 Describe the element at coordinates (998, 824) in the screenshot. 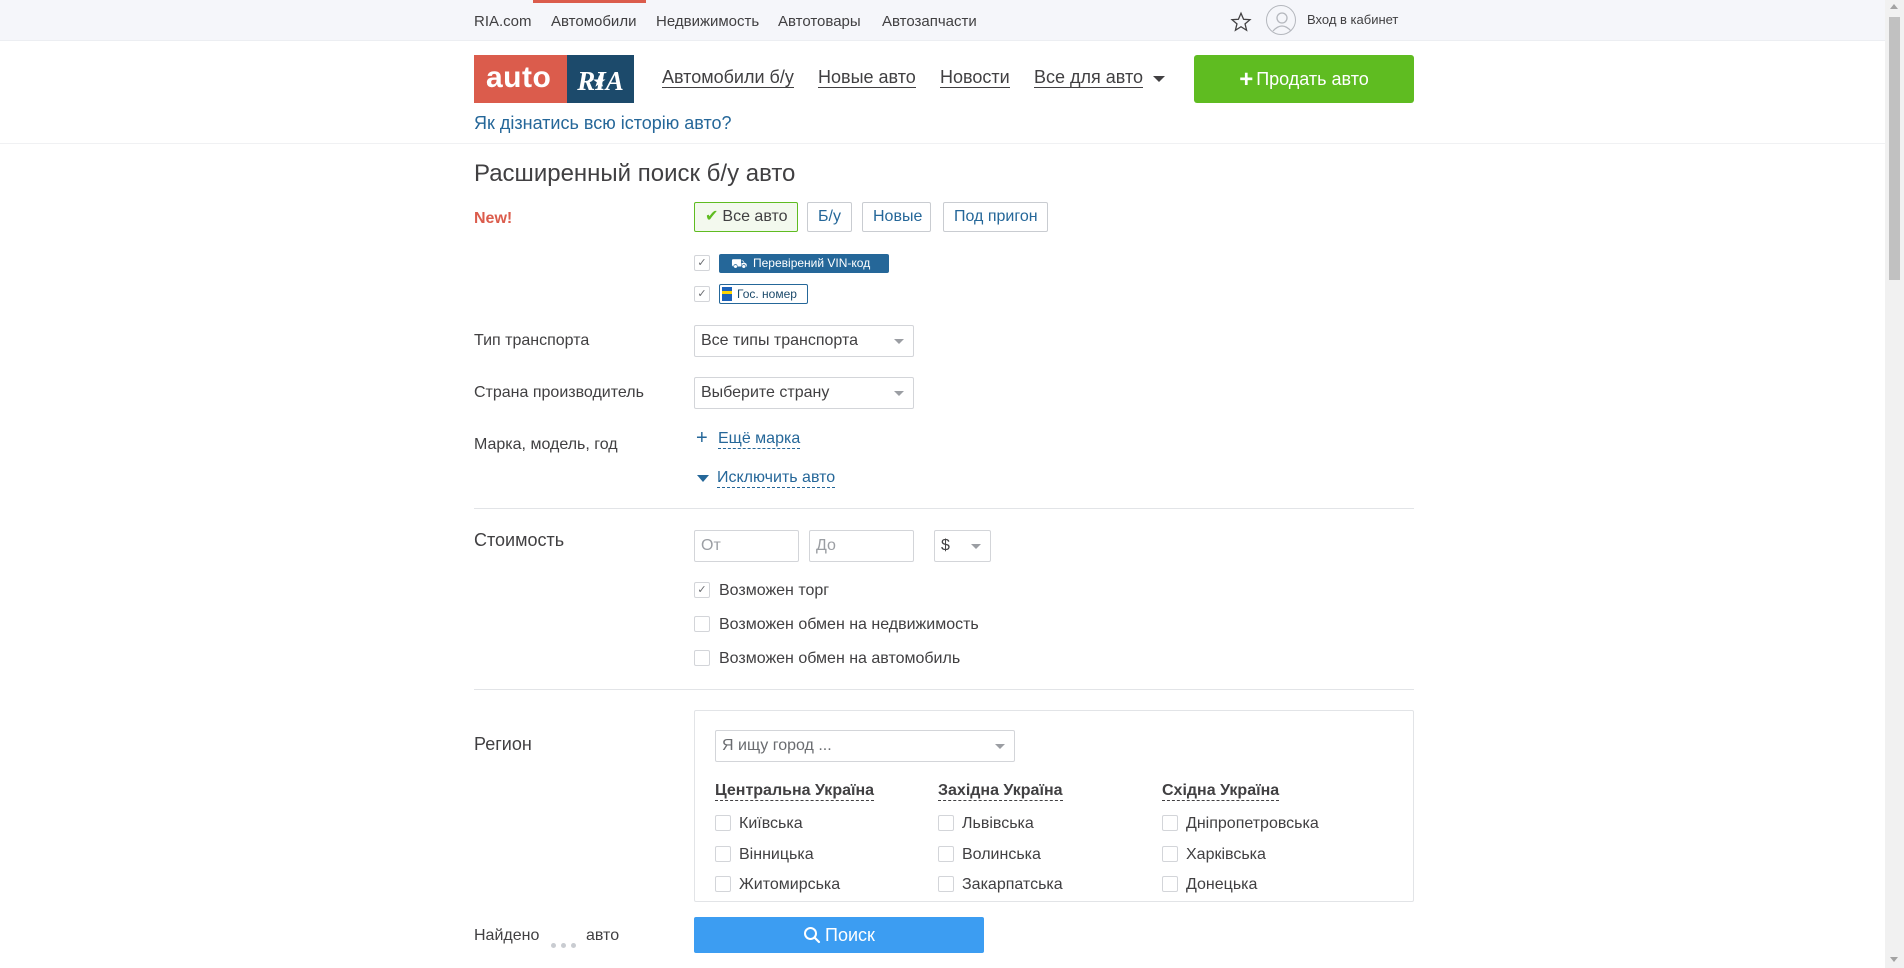

I see `region-item-lviv: Львівська` at that location.